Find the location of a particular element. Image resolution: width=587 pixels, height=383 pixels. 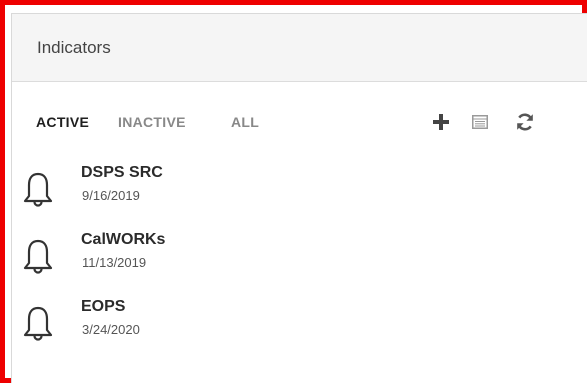

list-item: DSPS SRC 9/16/2019 is located at coordinates (222, 194).